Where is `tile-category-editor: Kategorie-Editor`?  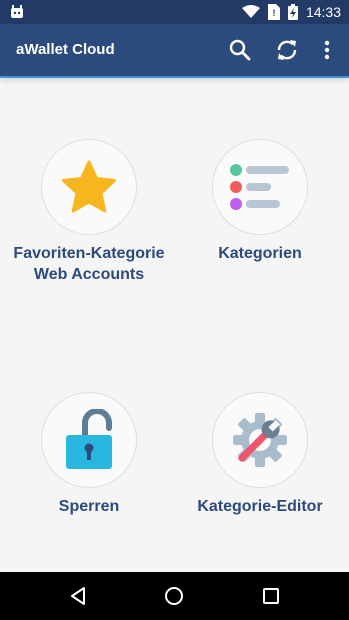 tile-category-editor: Kategorie-Editor is located at coordinates (260, 454).